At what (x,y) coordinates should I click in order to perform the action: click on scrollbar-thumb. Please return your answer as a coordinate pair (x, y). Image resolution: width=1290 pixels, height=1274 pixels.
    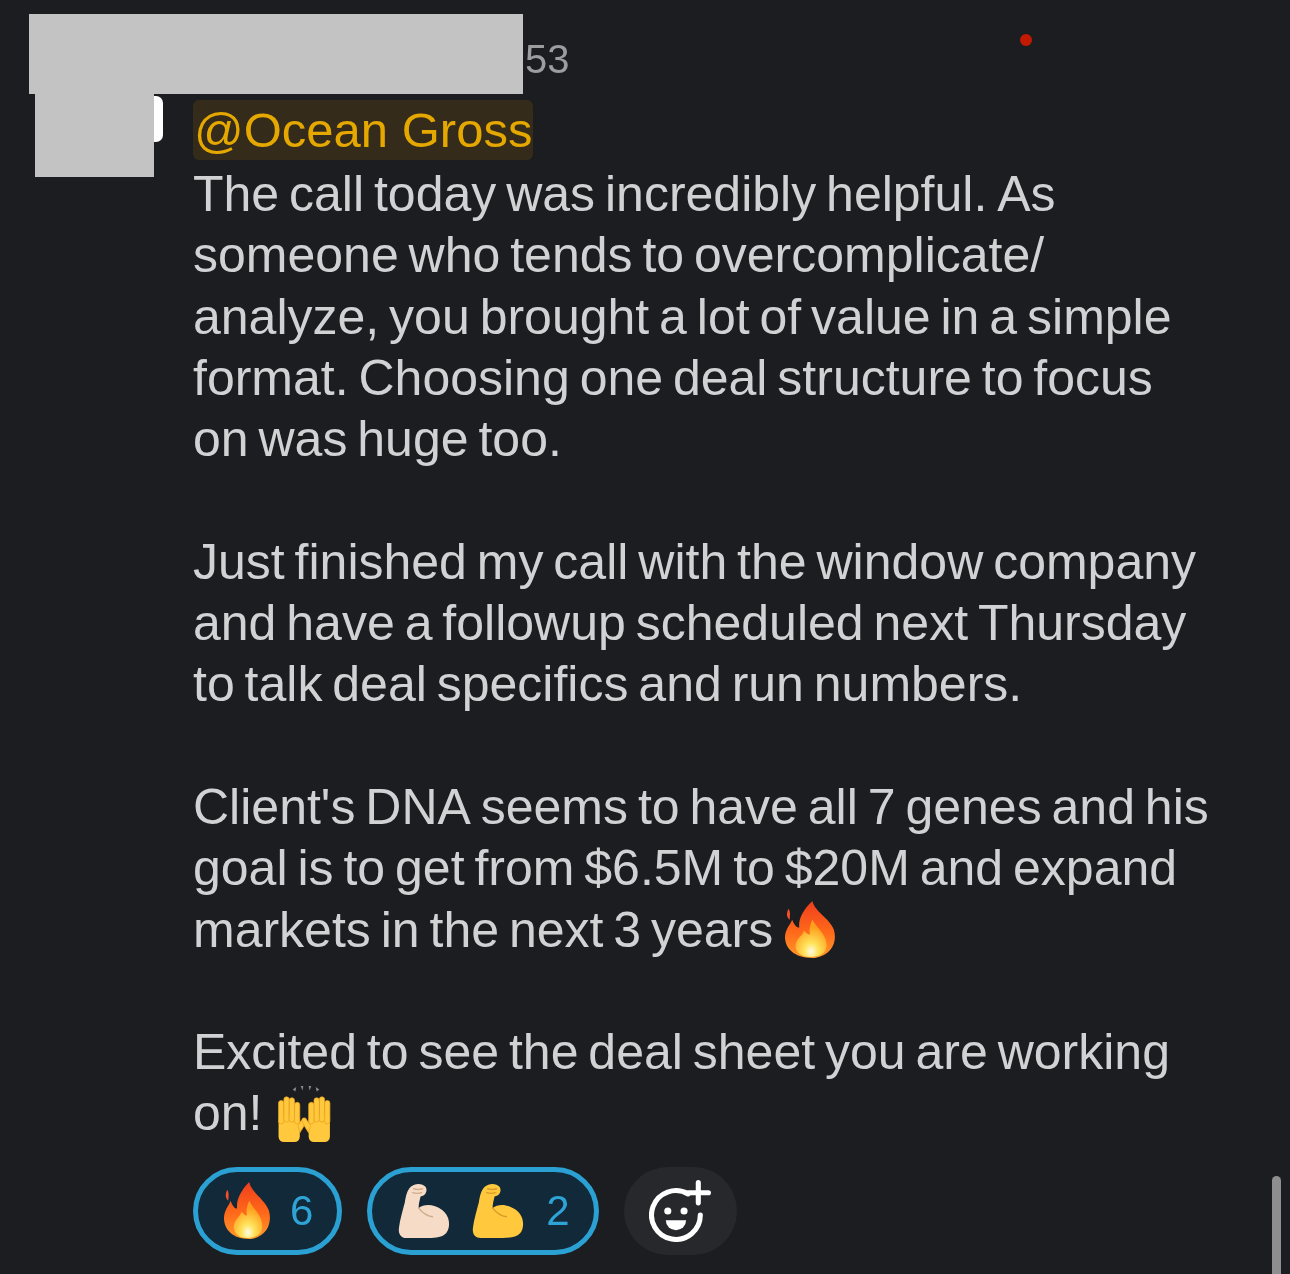
    Looking at the image, I should click on (1276, 1225).